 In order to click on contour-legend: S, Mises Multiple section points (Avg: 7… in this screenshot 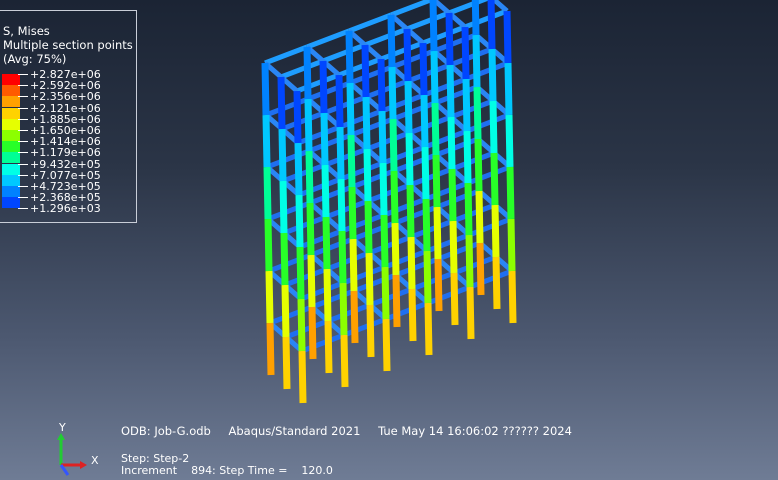, I will do `click(68, 116)`.